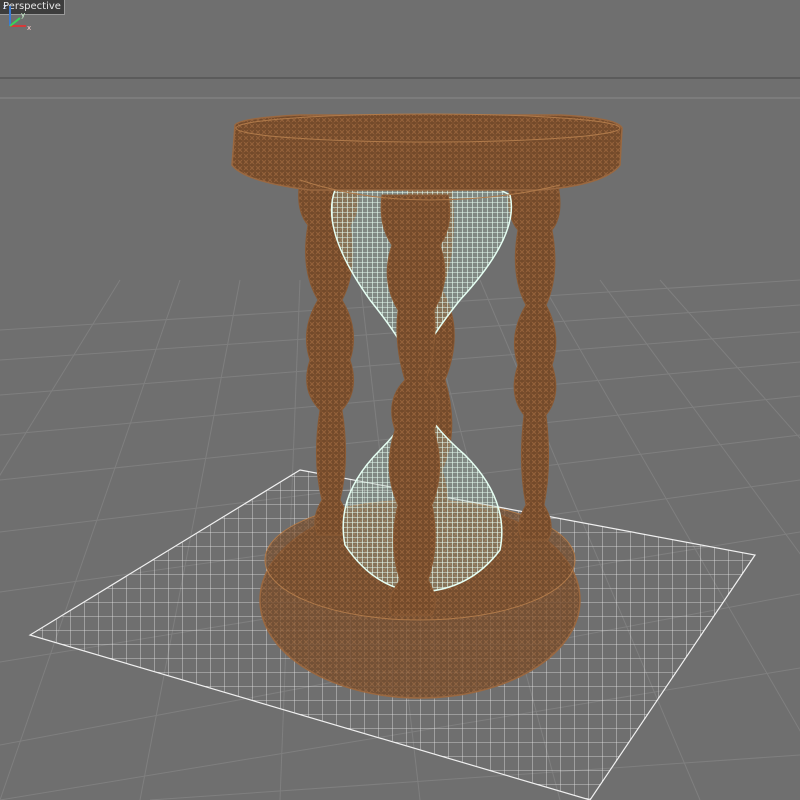 Image resolution: width=800 pixels, height=800 pixels. What do you see at coordinates (427, 157) in the screenshot?
I see `hourglass-top-cap` at bounding box center [427, 157].